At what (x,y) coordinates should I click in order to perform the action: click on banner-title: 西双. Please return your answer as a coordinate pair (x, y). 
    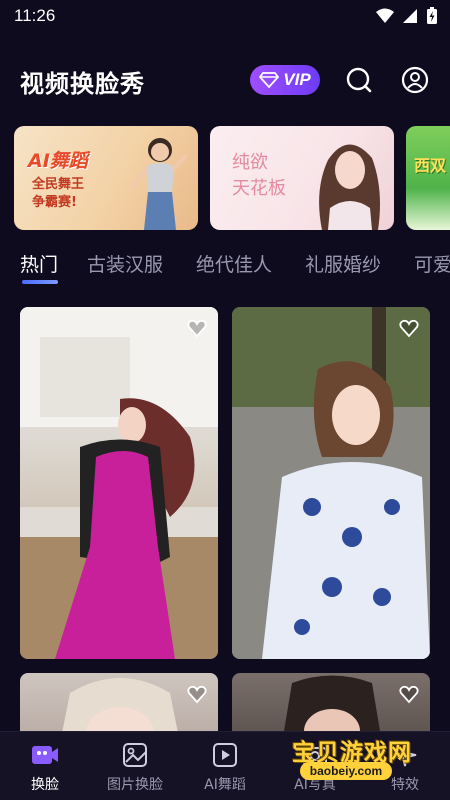
    Looking at the image, I should click on (430, 165).